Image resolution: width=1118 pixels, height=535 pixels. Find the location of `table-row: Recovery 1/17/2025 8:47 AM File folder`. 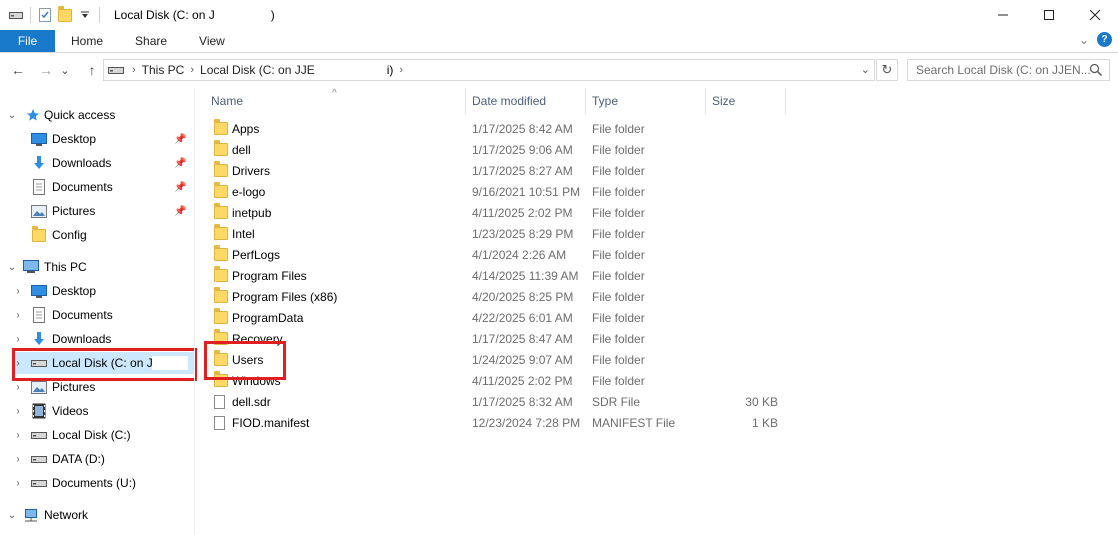

table-row: Recovery 1/17/2025 8:47 AM File folder is located at coordinates (499, 339).